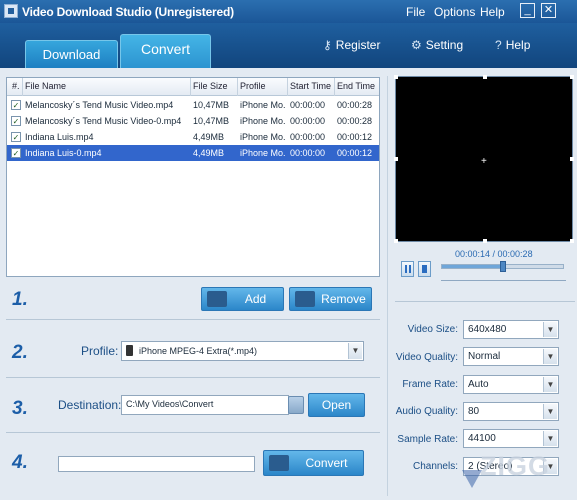 Image resolution: width=577 pixels, height=500 pixels. I want to click on phone-icon, so click(129, 350).